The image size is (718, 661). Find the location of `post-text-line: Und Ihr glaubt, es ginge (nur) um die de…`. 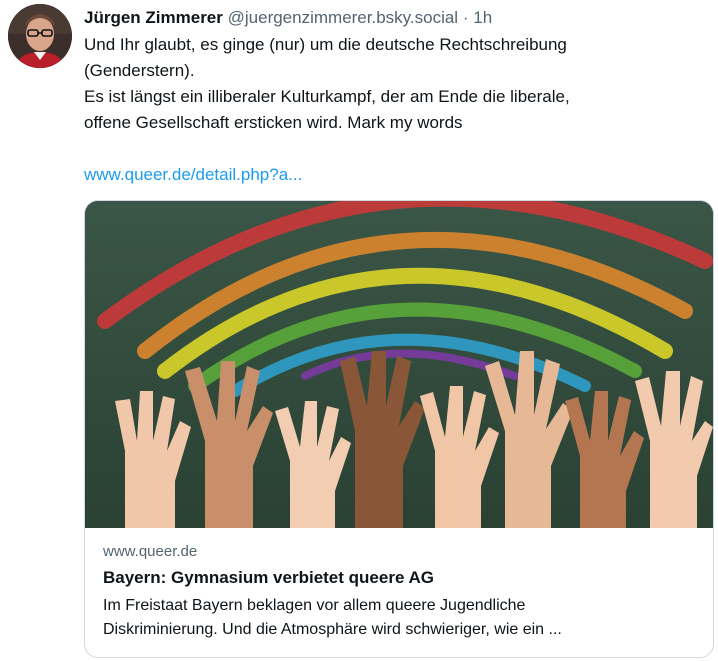

post-text-line: Und Ihr glaubt, es ginge (nur) um die de… is located at coordinates (325, 44).